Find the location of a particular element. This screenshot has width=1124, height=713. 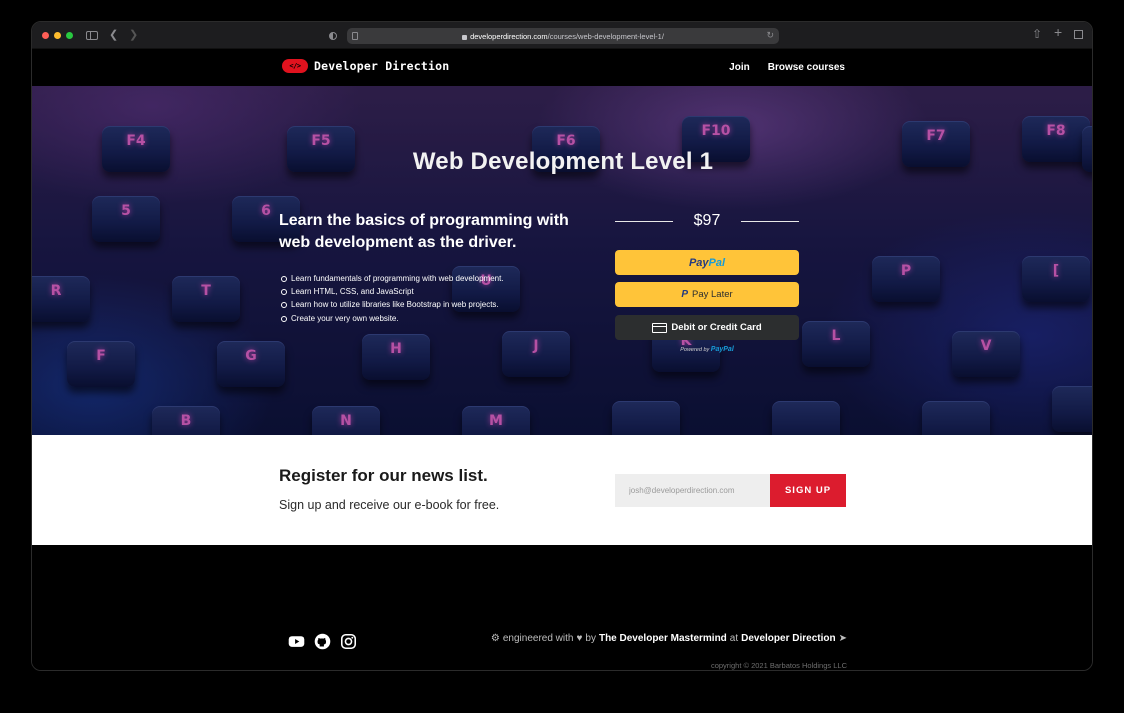

page-menu-icon is located at coordinates (355, 36).